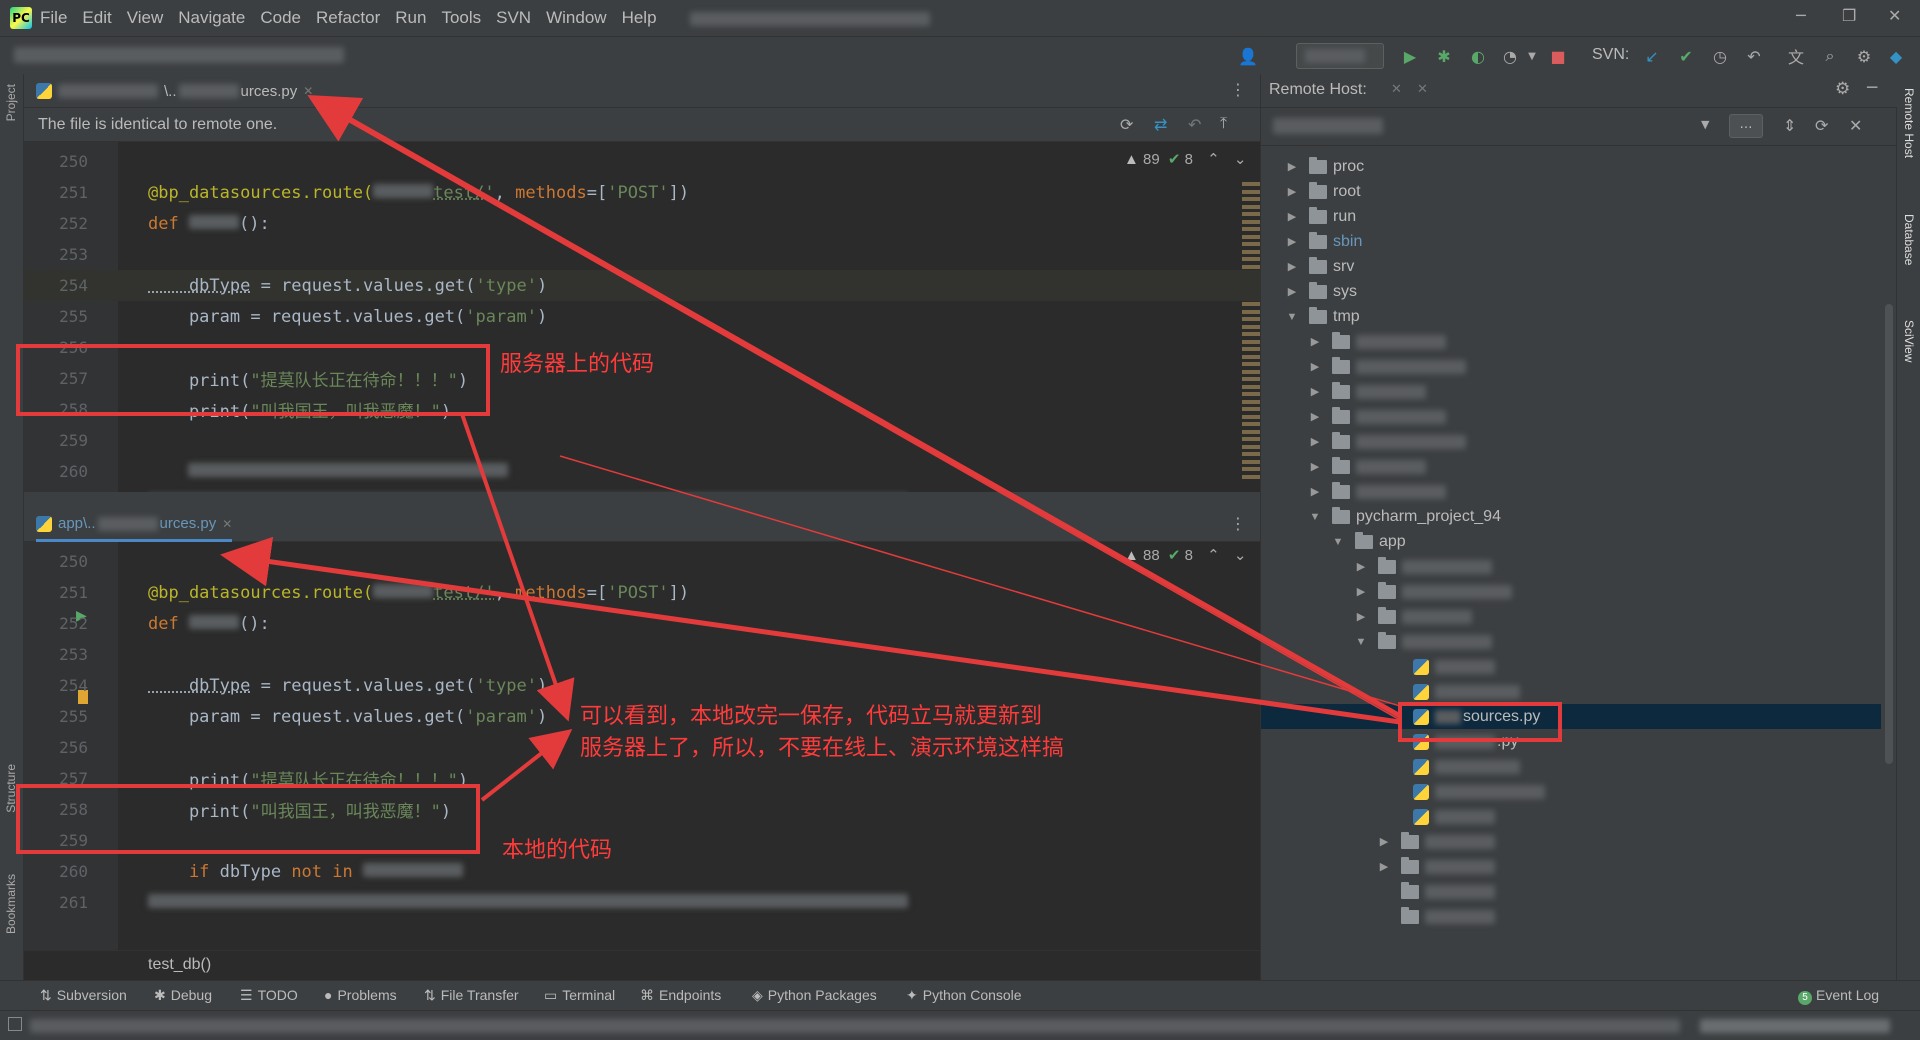 This screenshot has height=1040, width=1920. What do you see at coordinates (134, 525) in the screenshot?
I see `tab-local-file: app\.. urces.py ✕` at bounding box center [134, 525].